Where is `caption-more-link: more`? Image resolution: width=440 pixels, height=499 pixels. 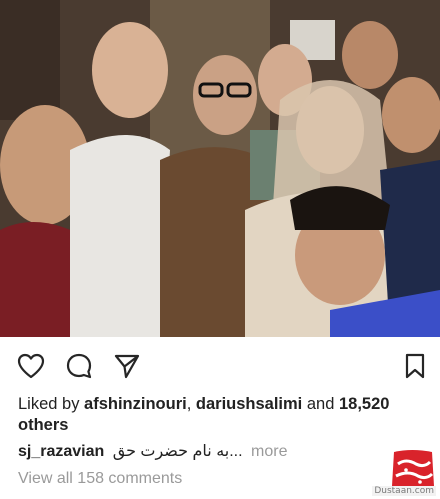
caption-more-link: more is located at coordinates (269, 451).